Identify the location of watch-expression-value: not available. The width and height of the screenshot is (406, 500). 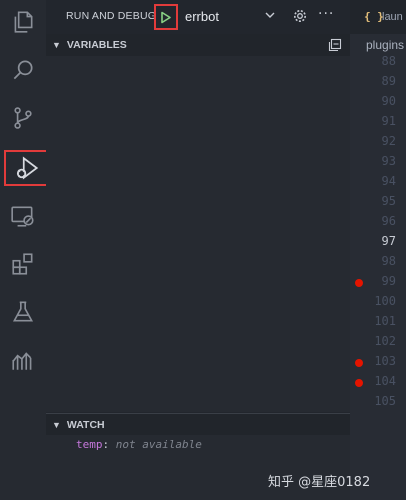
(158, 444).